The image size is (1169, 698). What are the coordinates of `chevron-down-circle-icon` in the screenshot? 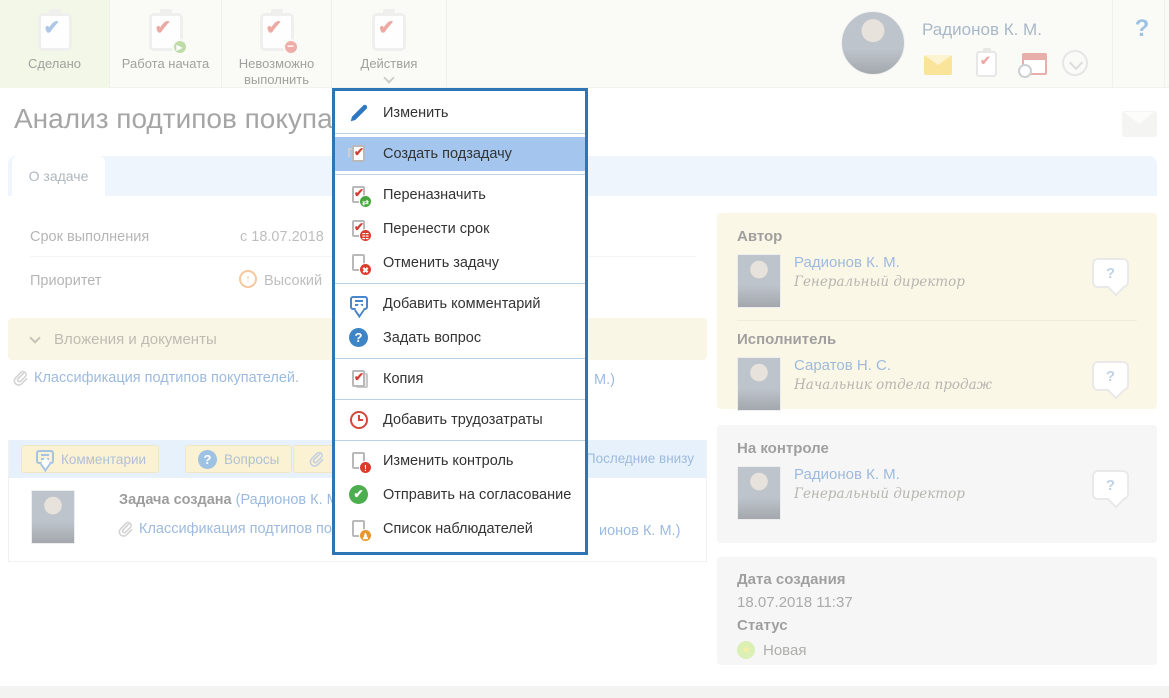 It's located at (1075, 63).